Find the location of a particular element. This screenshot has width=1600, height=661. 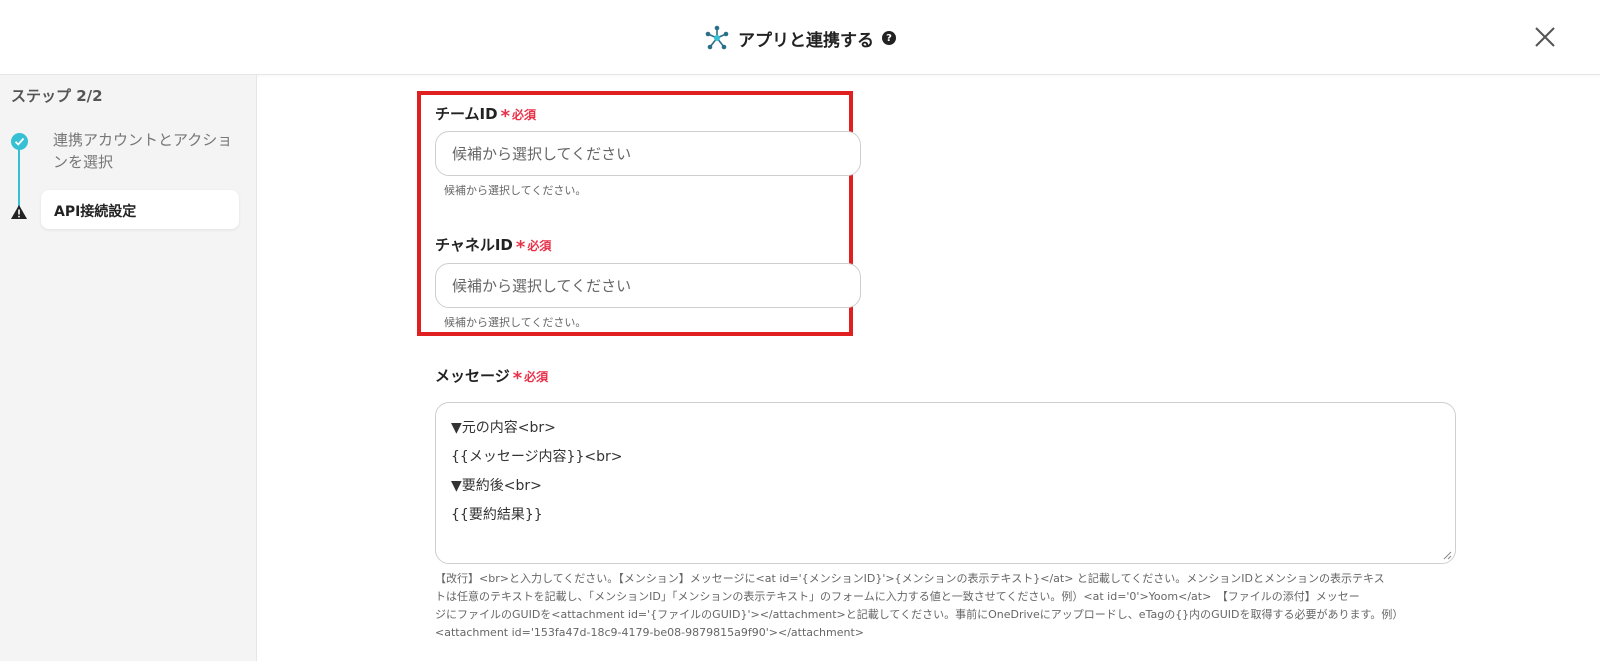

team-id-input is located at coordinates (648, 153).